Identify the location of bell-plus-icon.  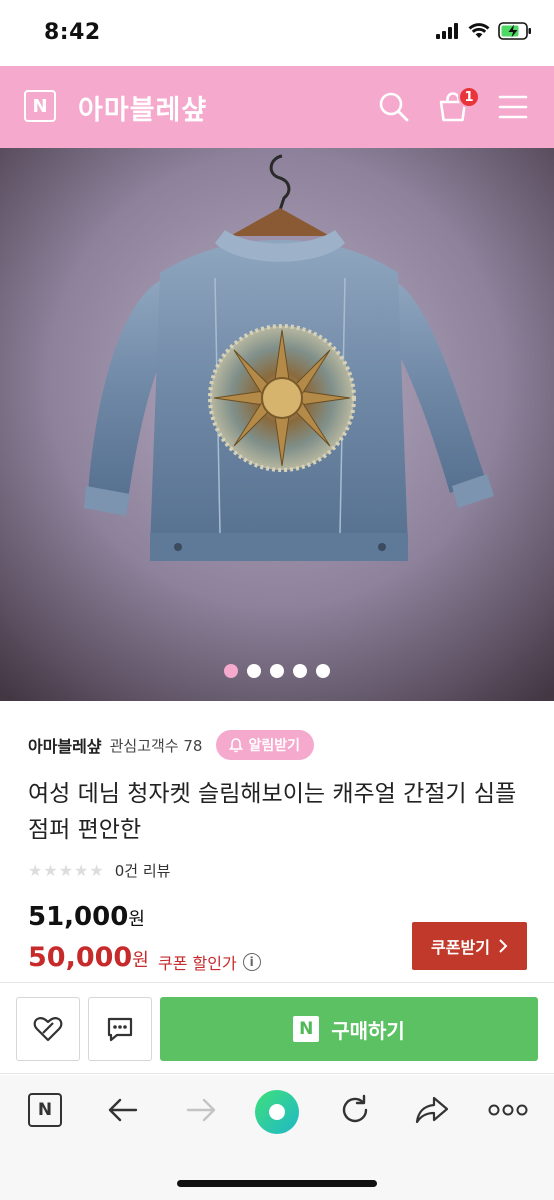
(236, 745).